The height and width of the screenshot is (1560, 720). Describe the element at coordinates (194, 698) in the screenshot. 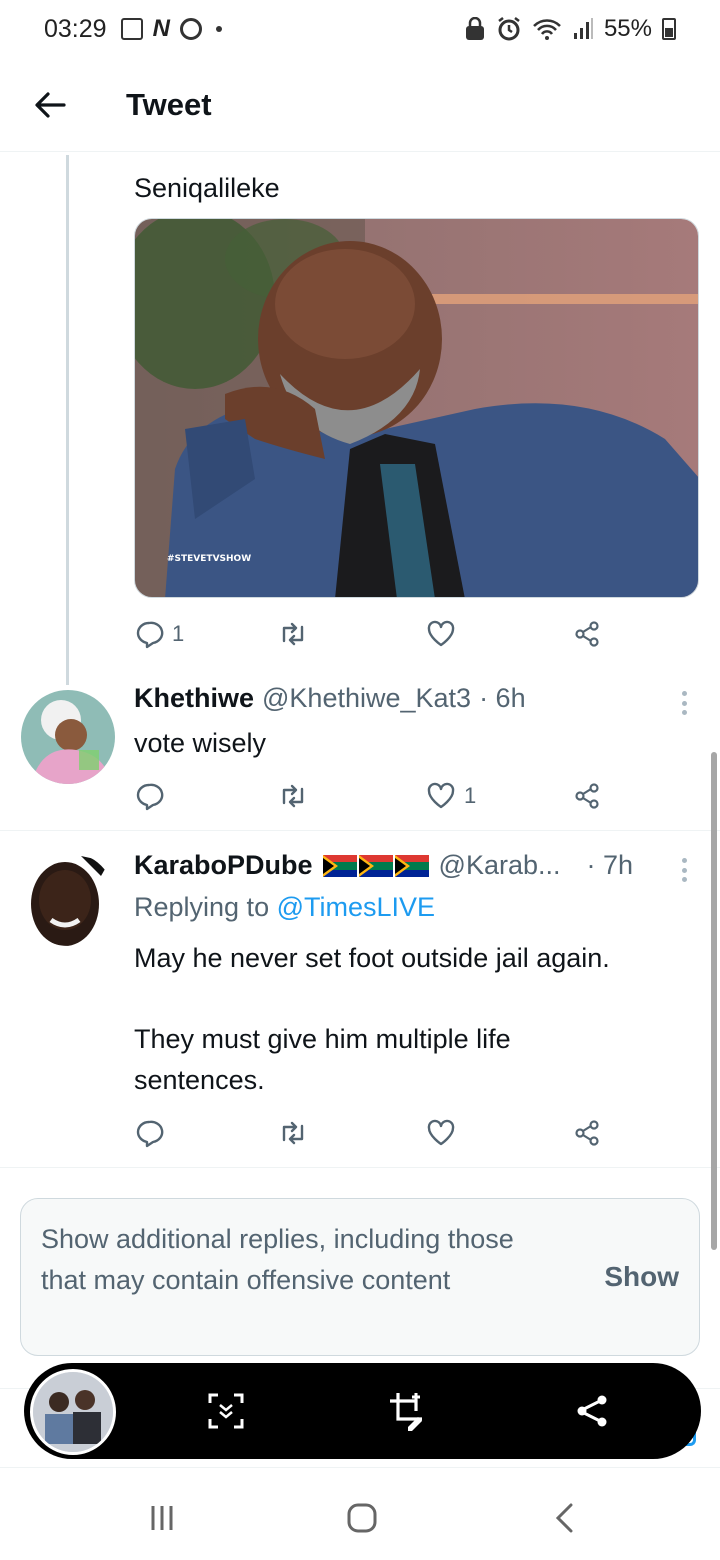

I see `display-name: Khethiwe` at that location.